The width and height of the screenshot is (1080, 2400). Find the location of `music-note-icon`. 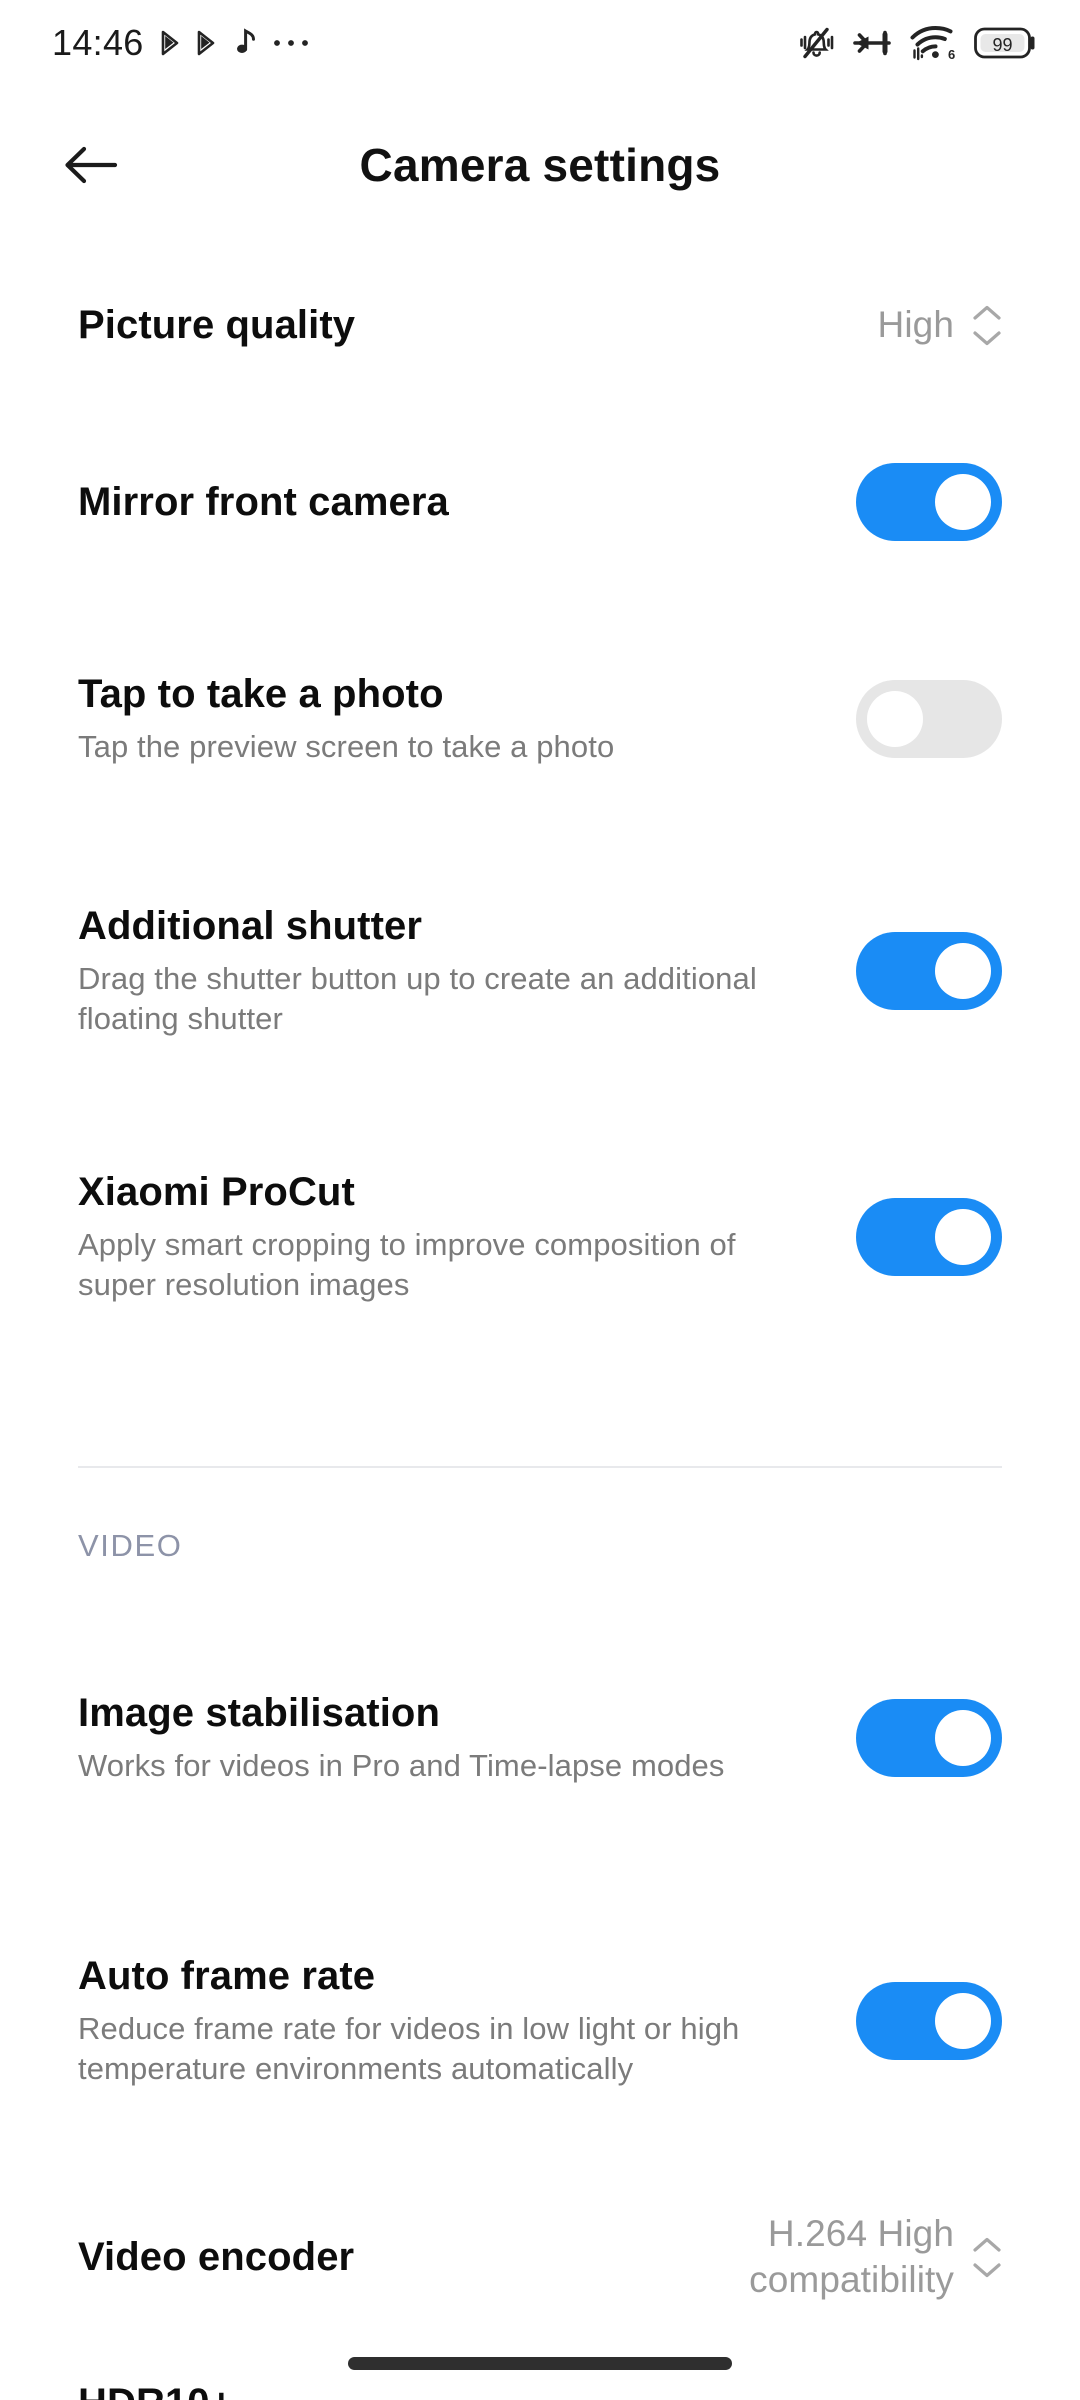

music-note-icon is located at coordinates (245, 40).